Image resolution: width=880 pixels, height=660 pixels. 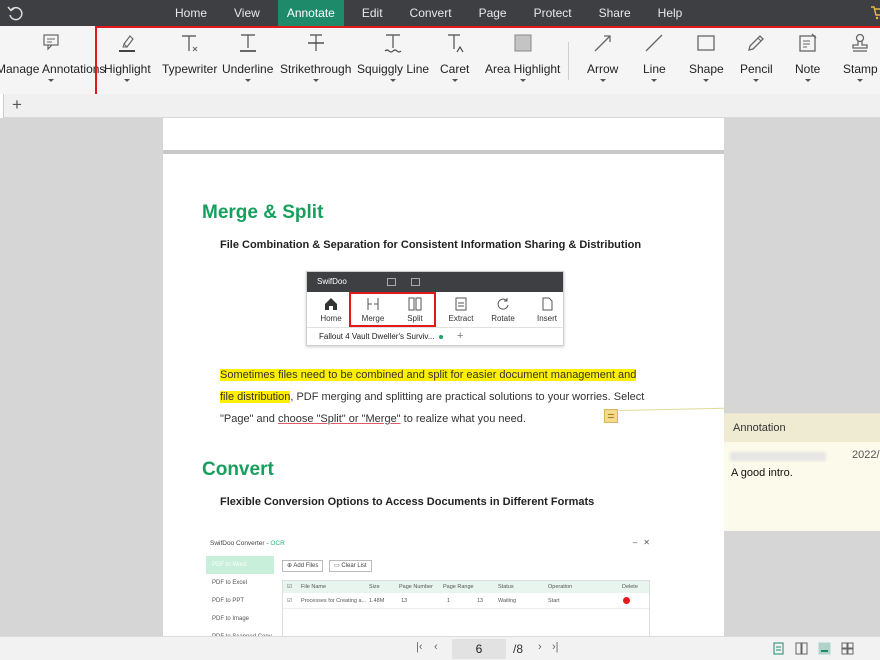 I want to click on row-range-from: 1, so click(x=449, y=601).